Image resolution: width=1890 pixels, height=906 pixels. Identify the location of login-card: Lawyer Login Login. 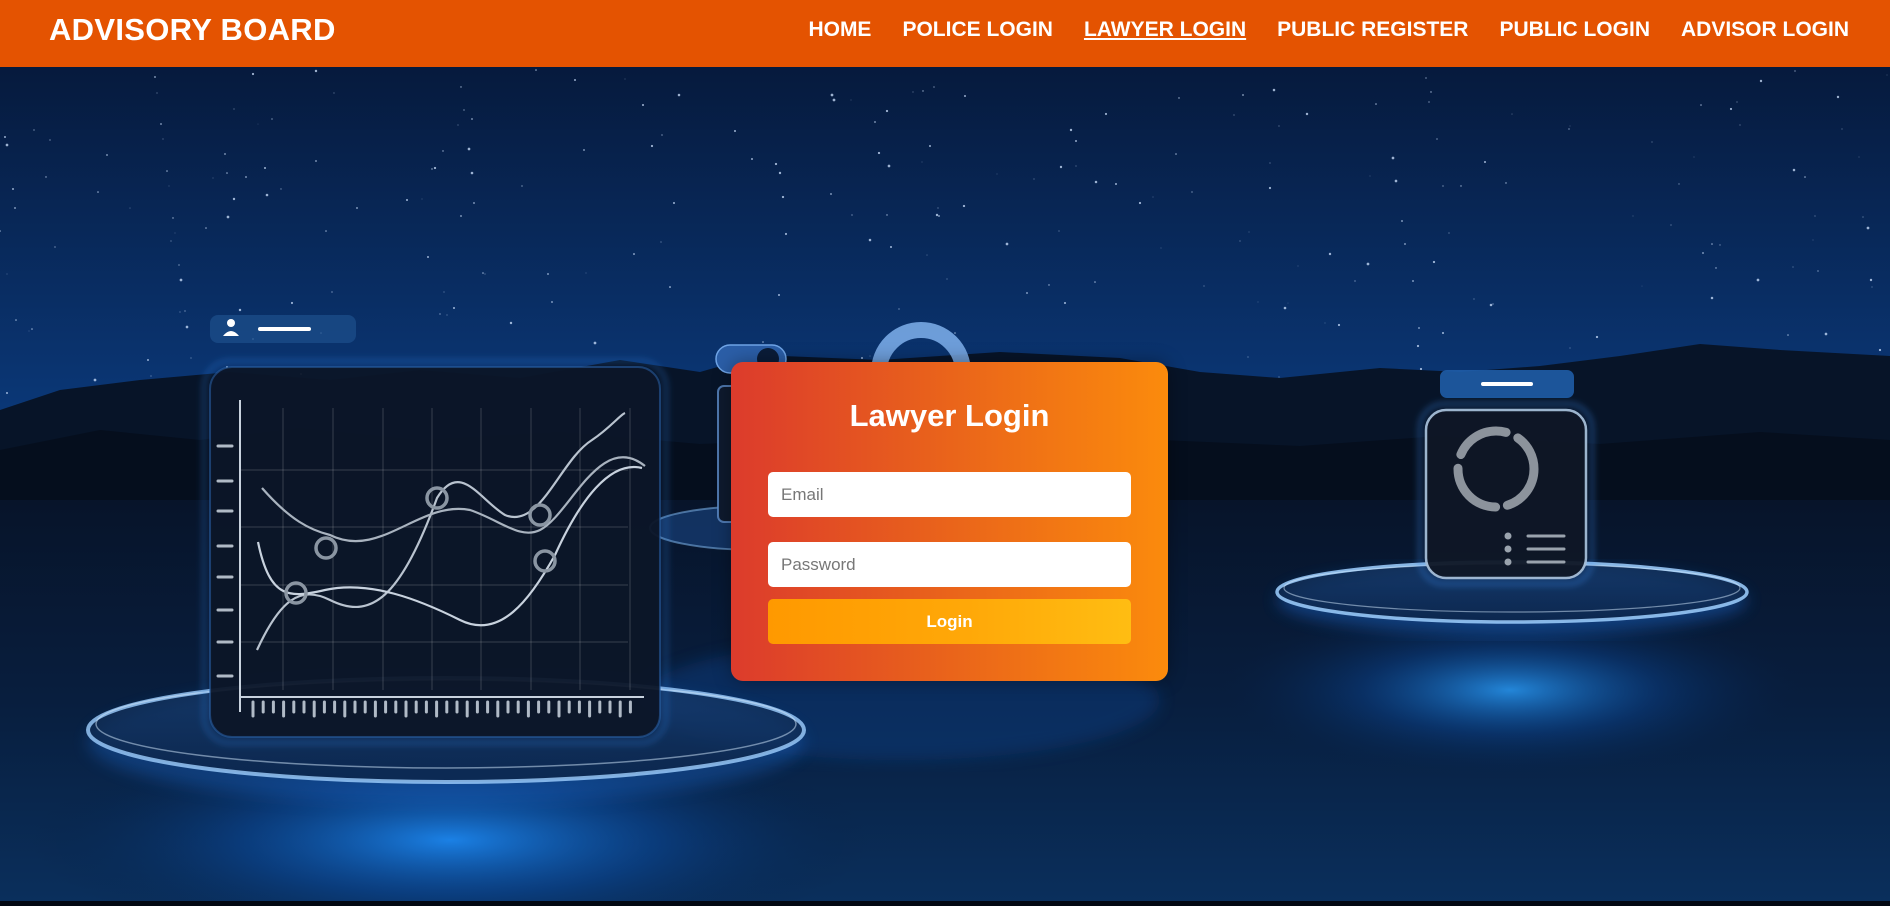
(949, 521).